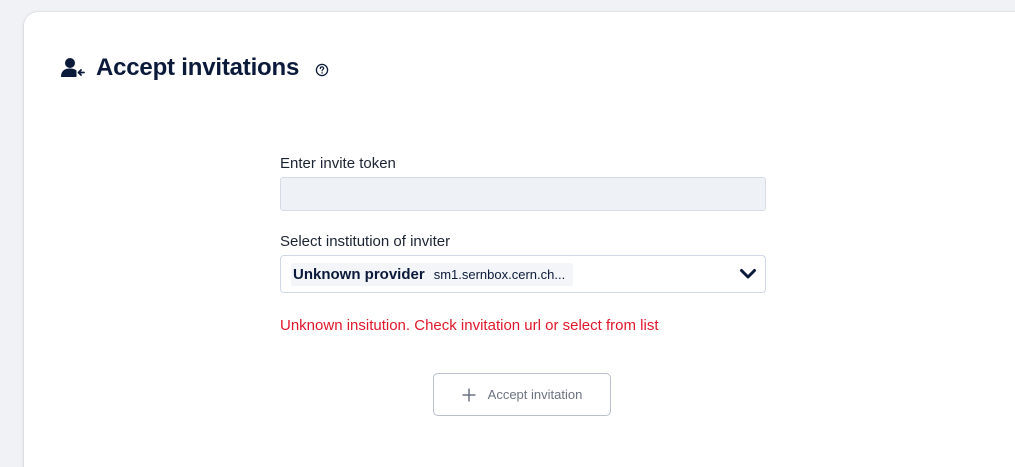  What do you see at coordinates (73, 68) in the screenshot?
I see `user-accept-icon` at bounding box center [73, 68].